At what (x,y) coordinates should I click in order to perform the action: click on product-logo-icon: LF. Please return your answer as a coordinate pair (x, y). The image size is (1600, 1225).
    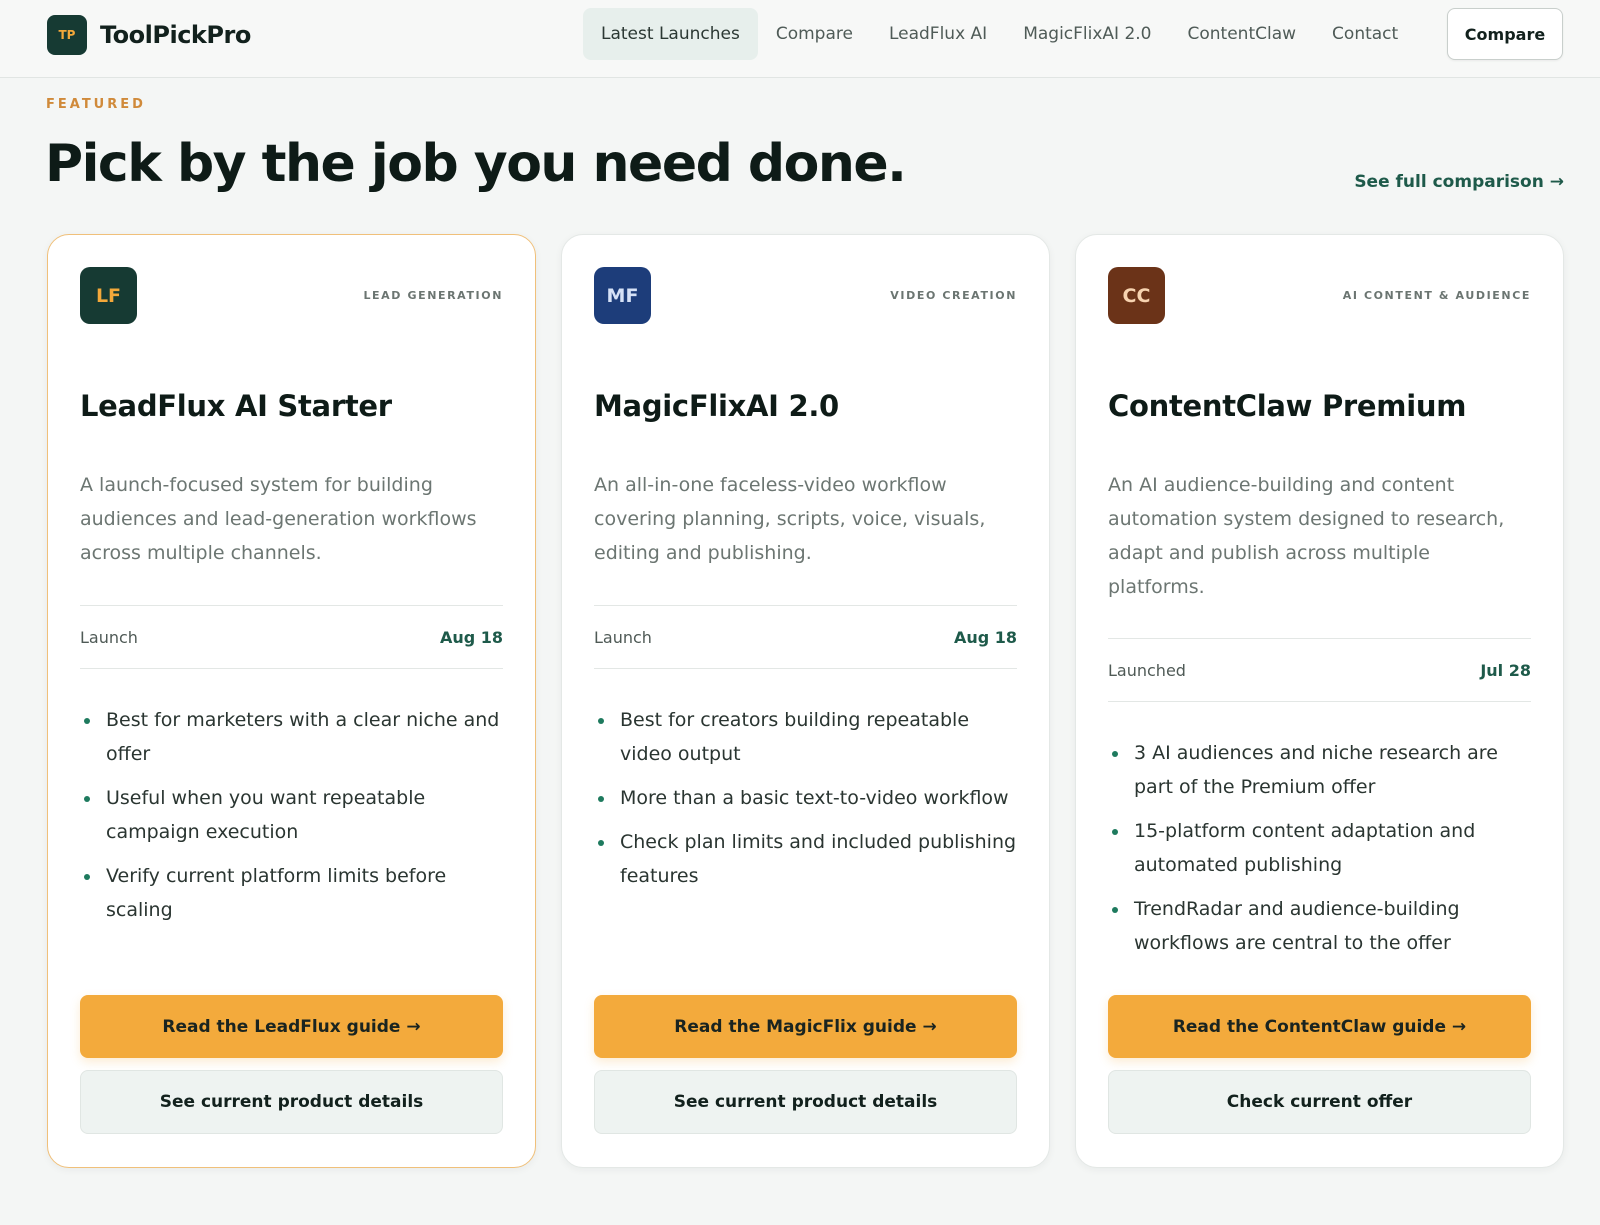
    Looking at the image, I should click on (108, 295).